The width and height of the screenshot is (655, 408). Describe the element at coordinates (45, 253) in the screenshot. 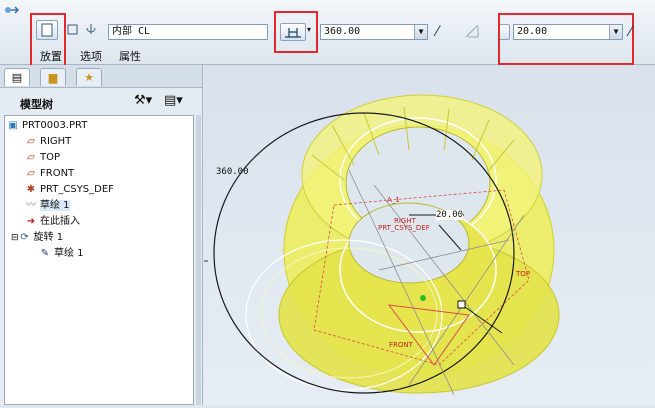

I see `sketch-icon: ✎` at that location.